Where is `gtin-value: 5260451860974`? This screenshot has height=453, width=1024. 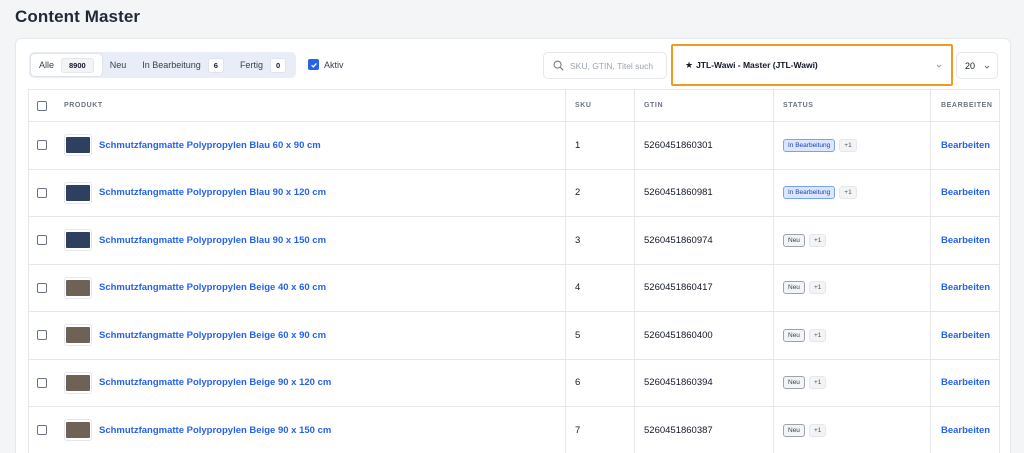 gtin-value: 5260451860974 is located at coordinates (678, 240).